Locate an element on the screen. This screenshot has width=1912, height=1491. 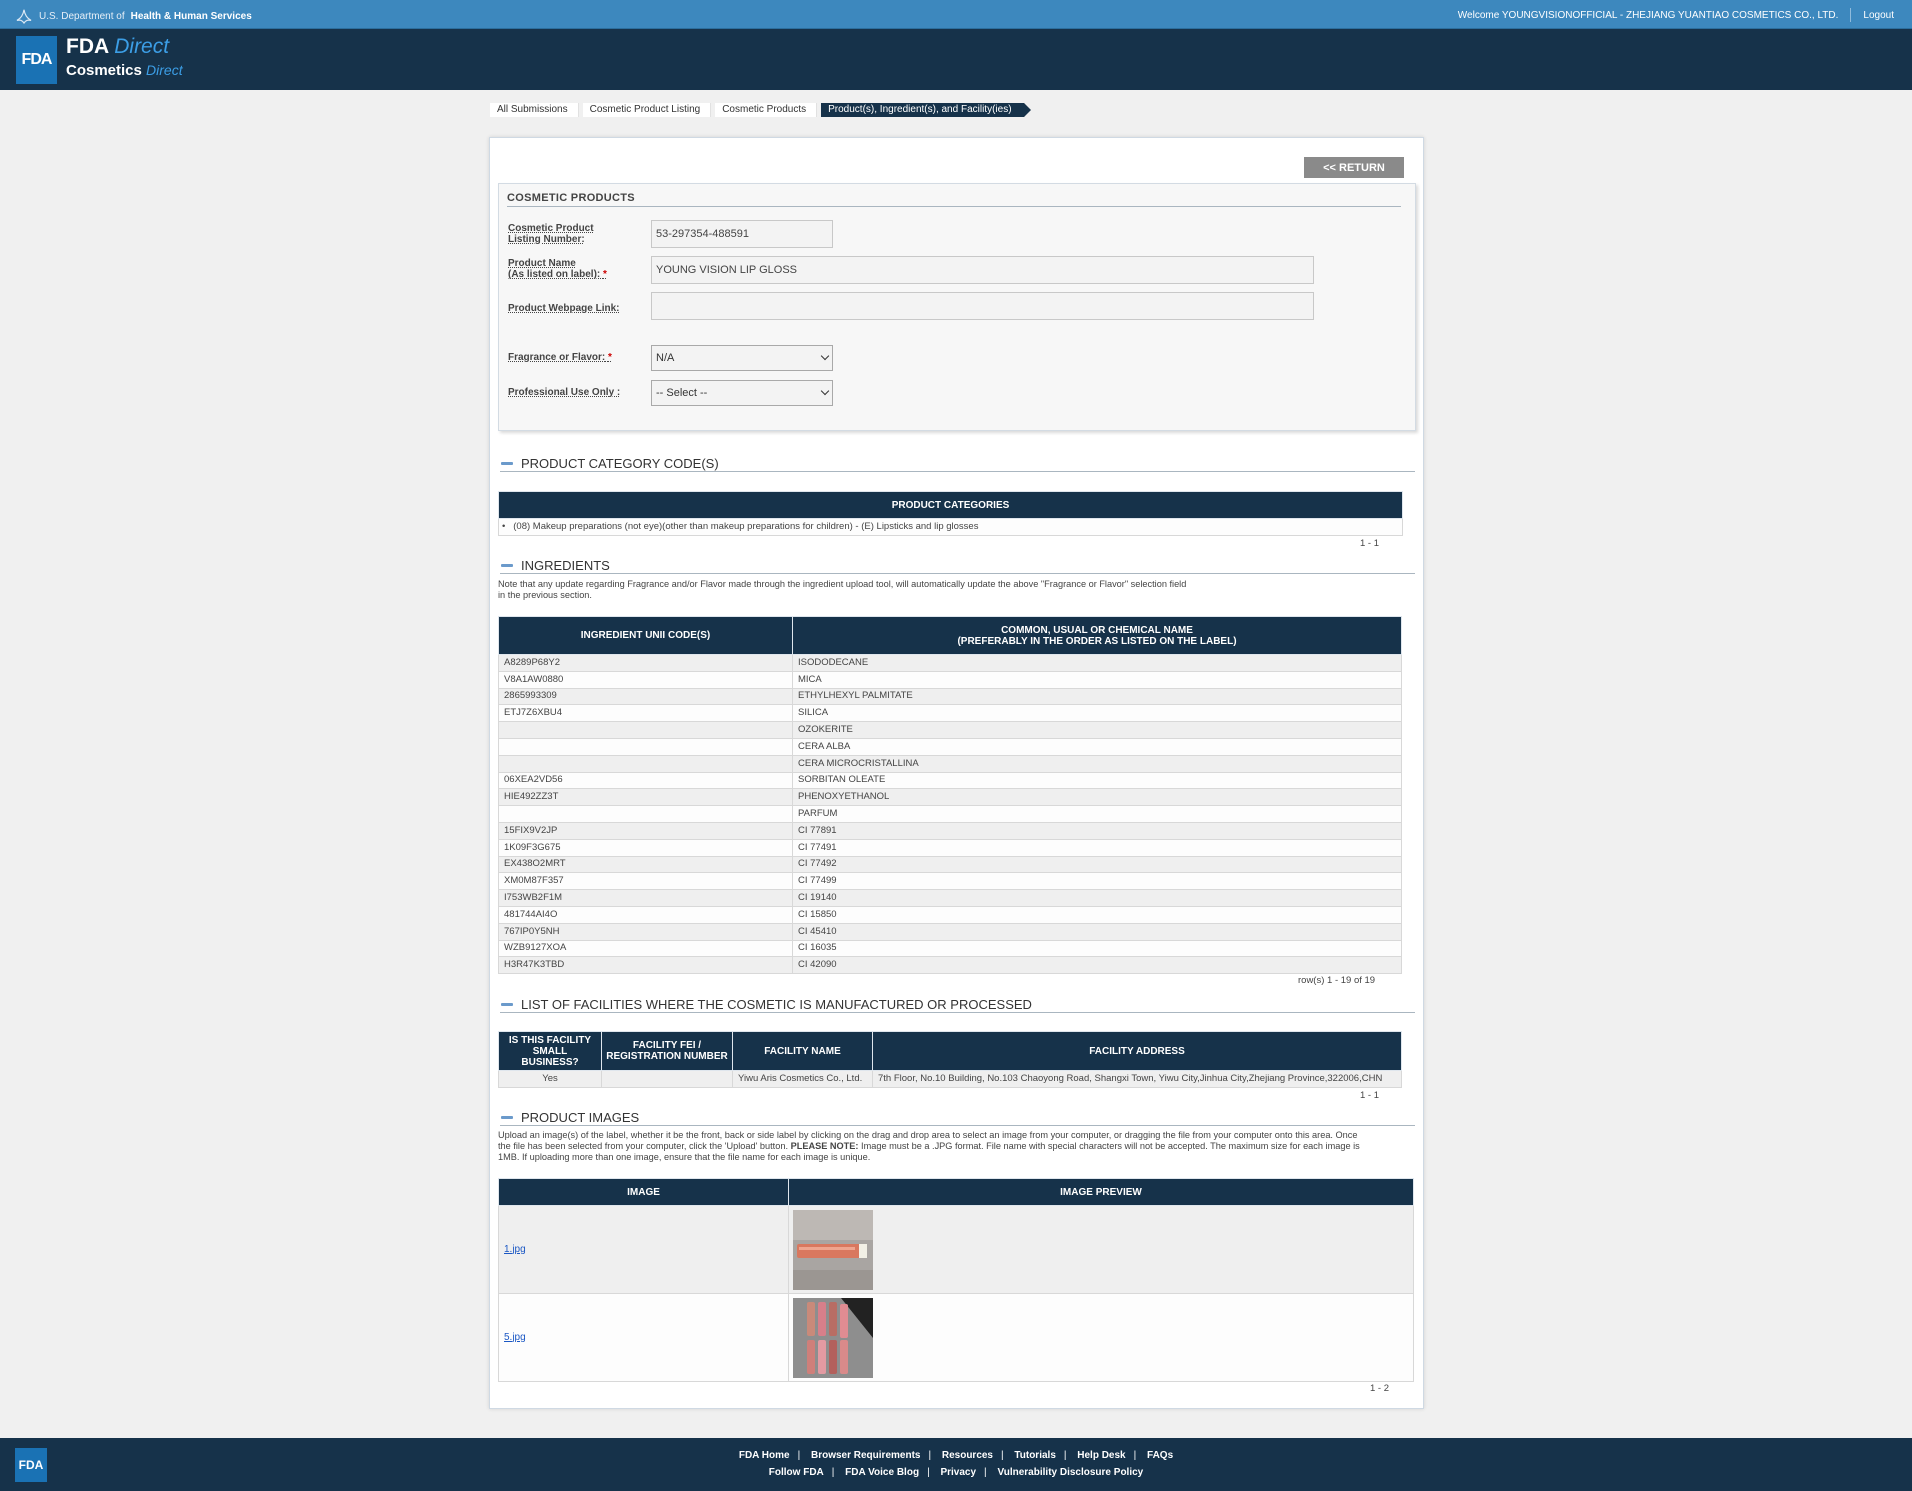
lip-gloss-set-image-icon is located at coordinates (833, 1337).